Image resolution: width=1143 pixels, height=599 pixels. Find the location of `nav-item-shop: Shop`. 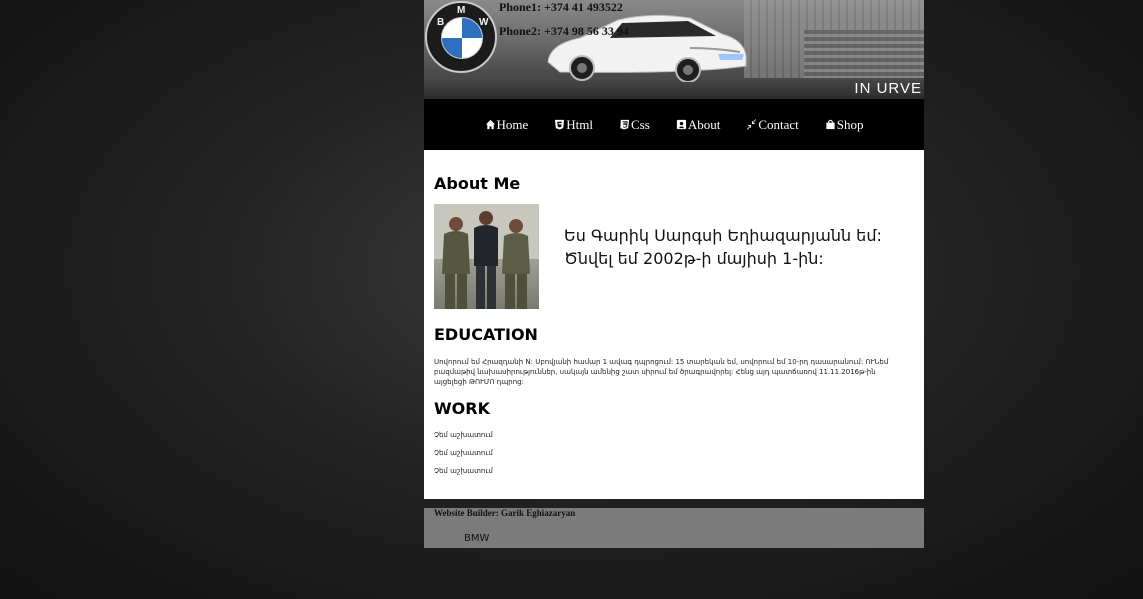

nav-item-shop: Shop is located at coordinates (844, 124).